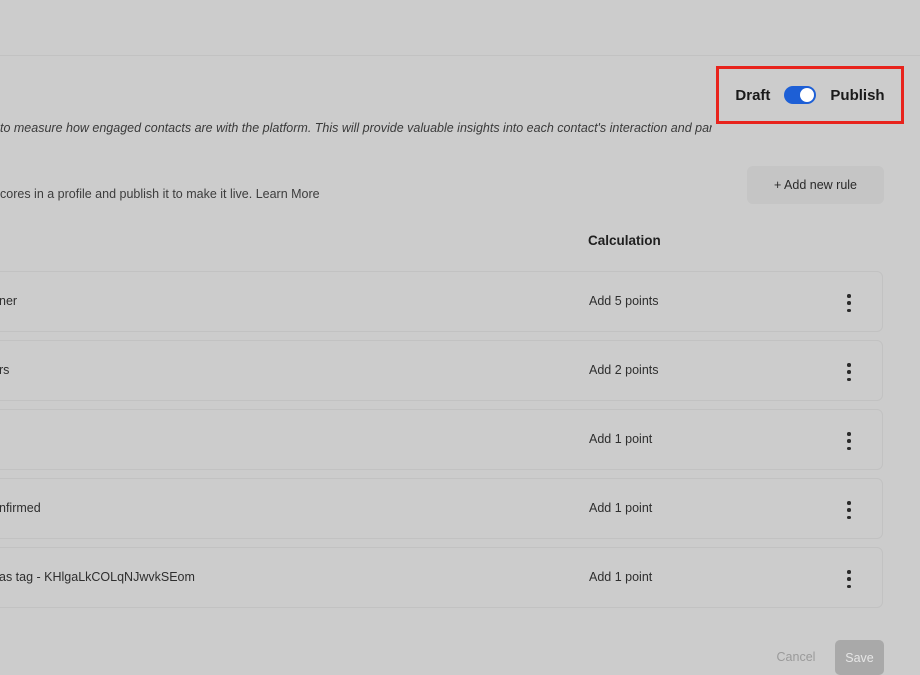 The image size is (920, 675). I want to click on table-row: Add 1 point, so click(441, 439).